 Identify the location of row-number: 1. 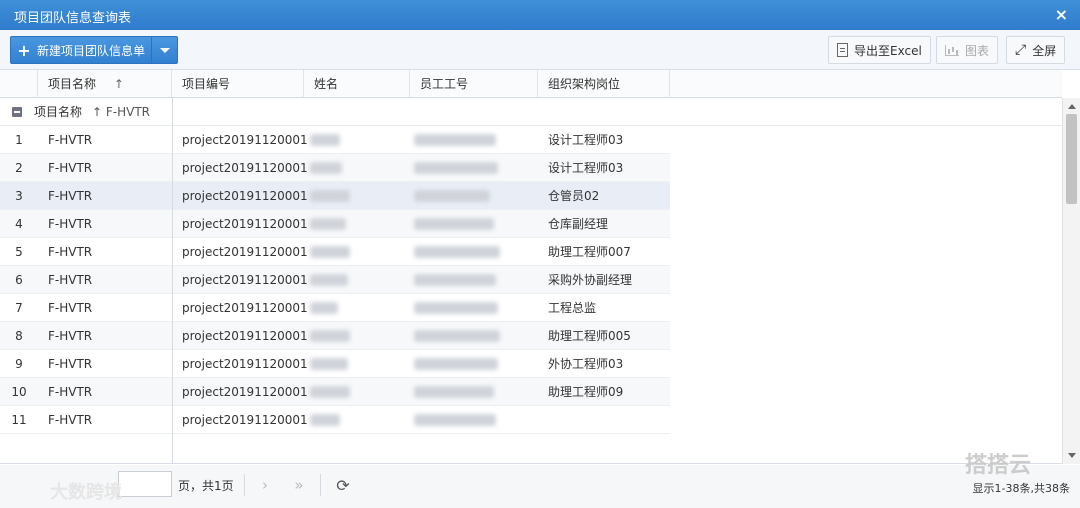
(19, 140).